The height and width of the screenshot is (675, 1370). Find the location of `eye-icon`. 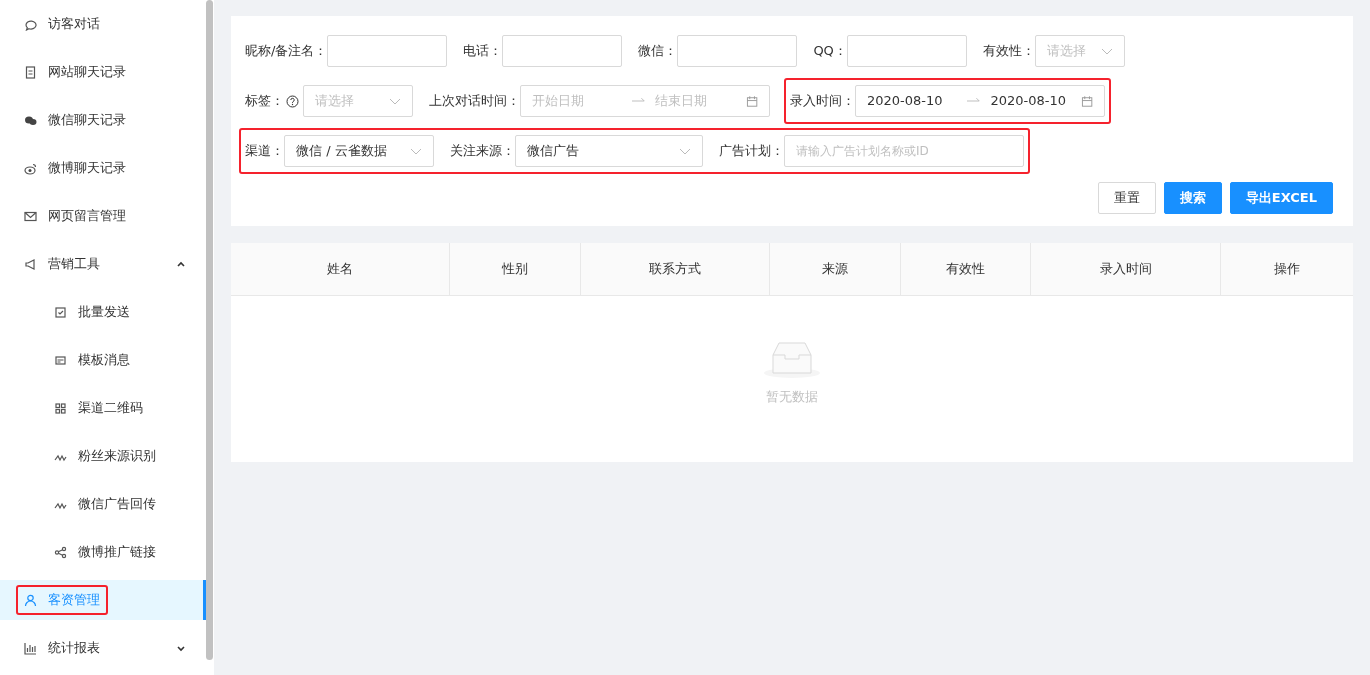

eye-icon is located at coordinates (30, 168).